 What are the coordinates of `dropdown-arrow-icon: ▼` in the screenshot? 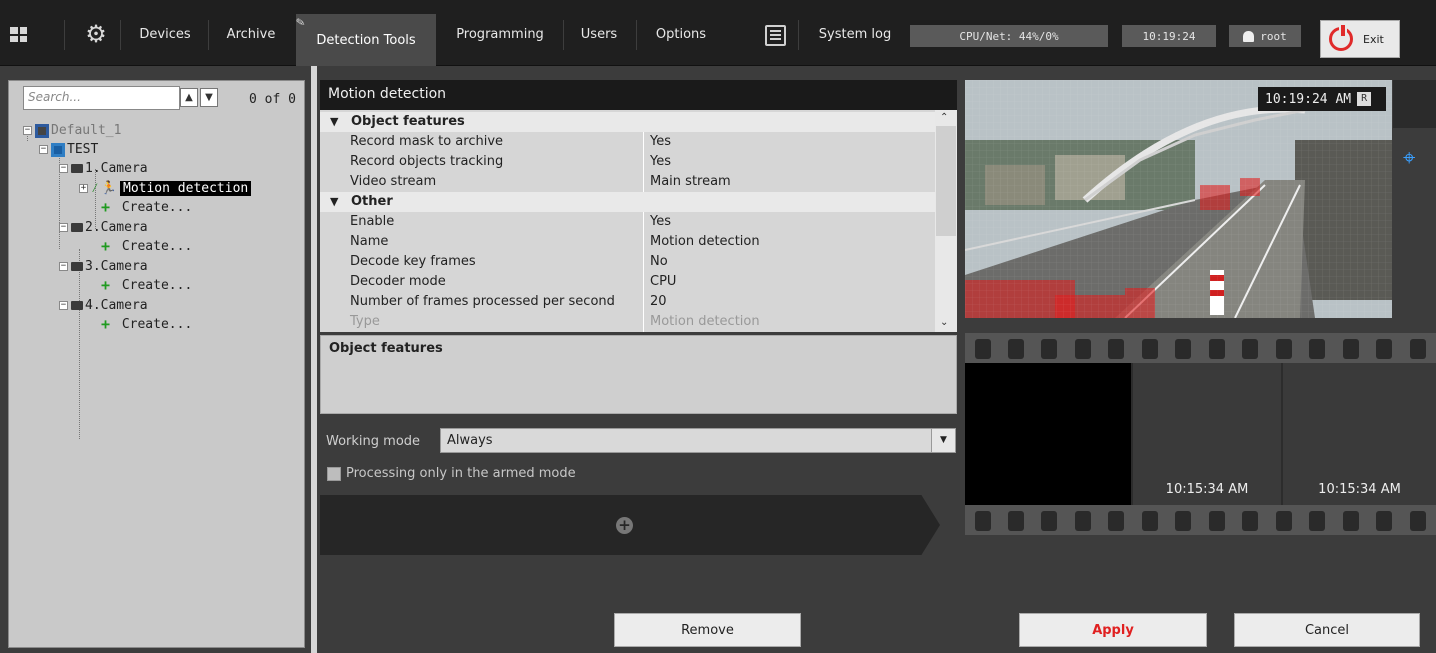 It's located at (943, 440).